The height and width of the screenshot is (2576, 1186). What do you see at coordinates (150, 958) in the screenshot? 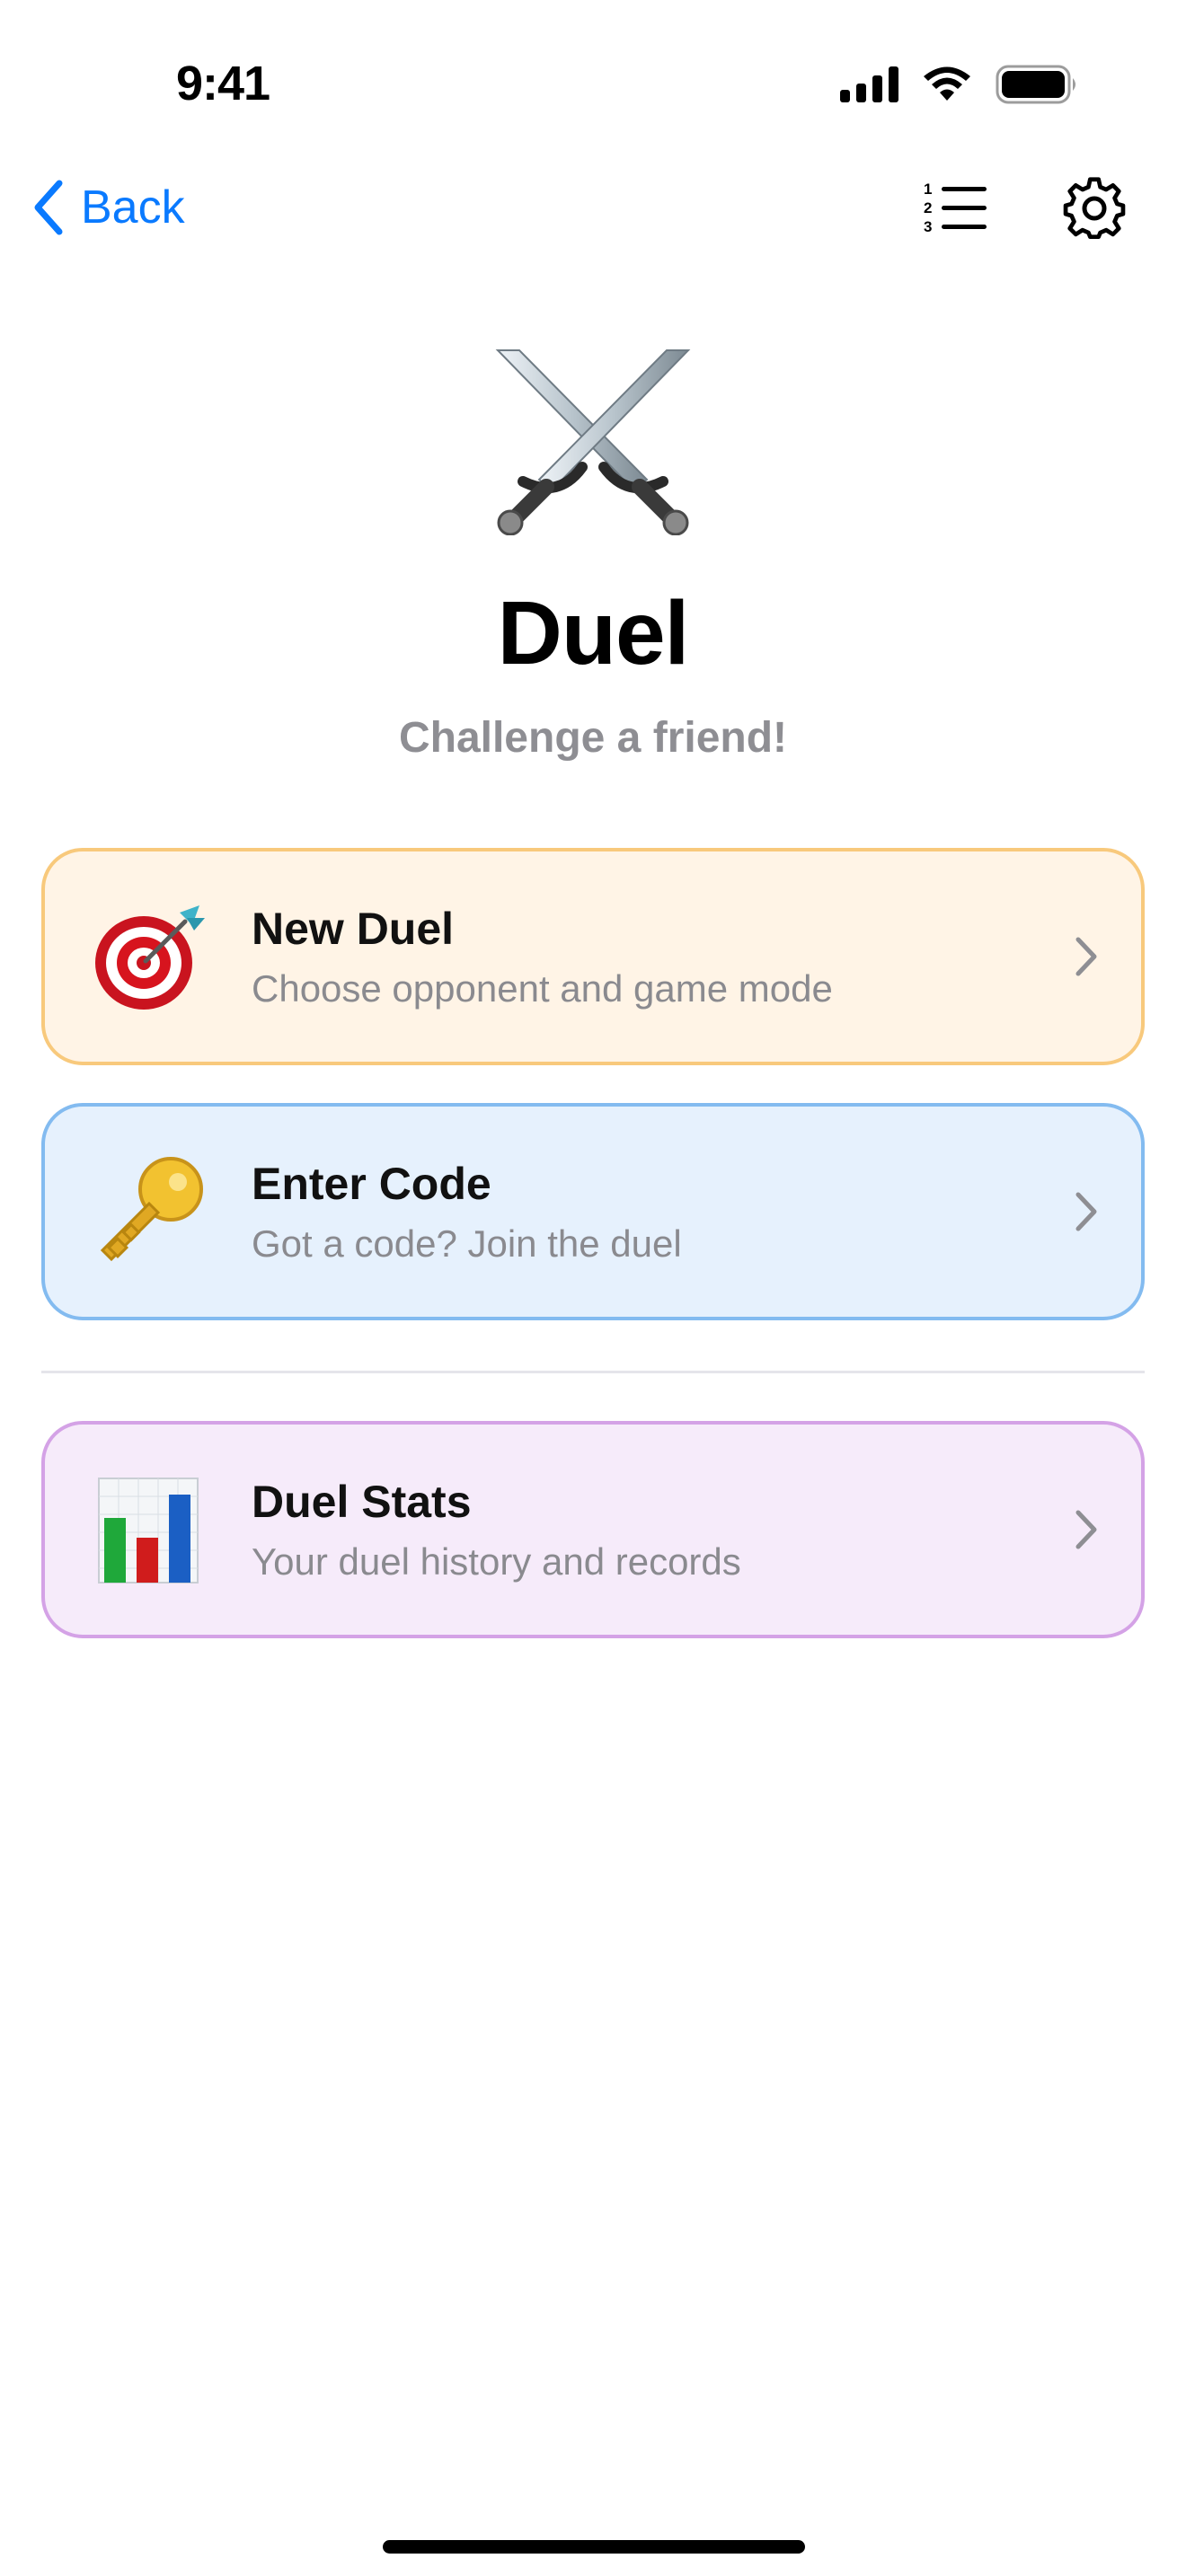
I see `target-dart-icon` at bounding box center [150, 958].